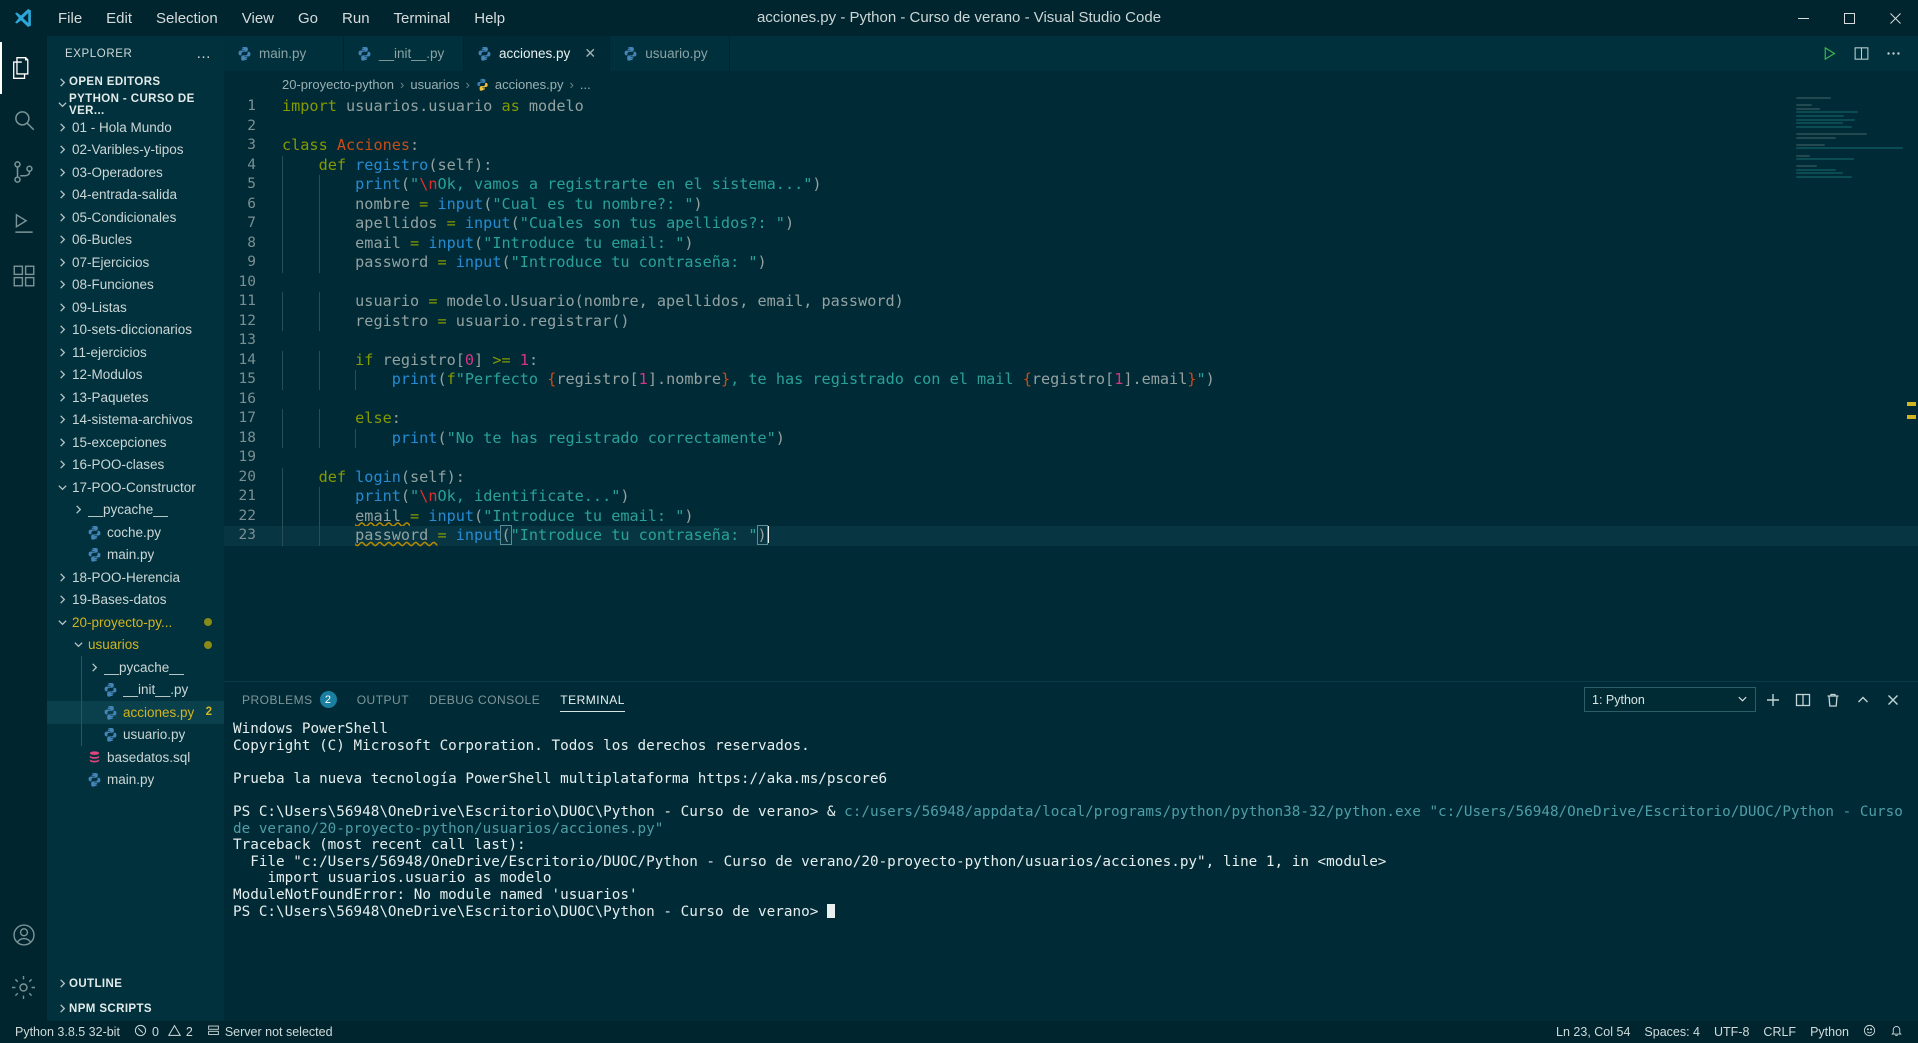 The width and height of the screenshot is (1918, 1043). What do you see at coordinates (1869, 1032) in the screenshot?
I see `status-feedback` at bounding box center [1869, 1032].